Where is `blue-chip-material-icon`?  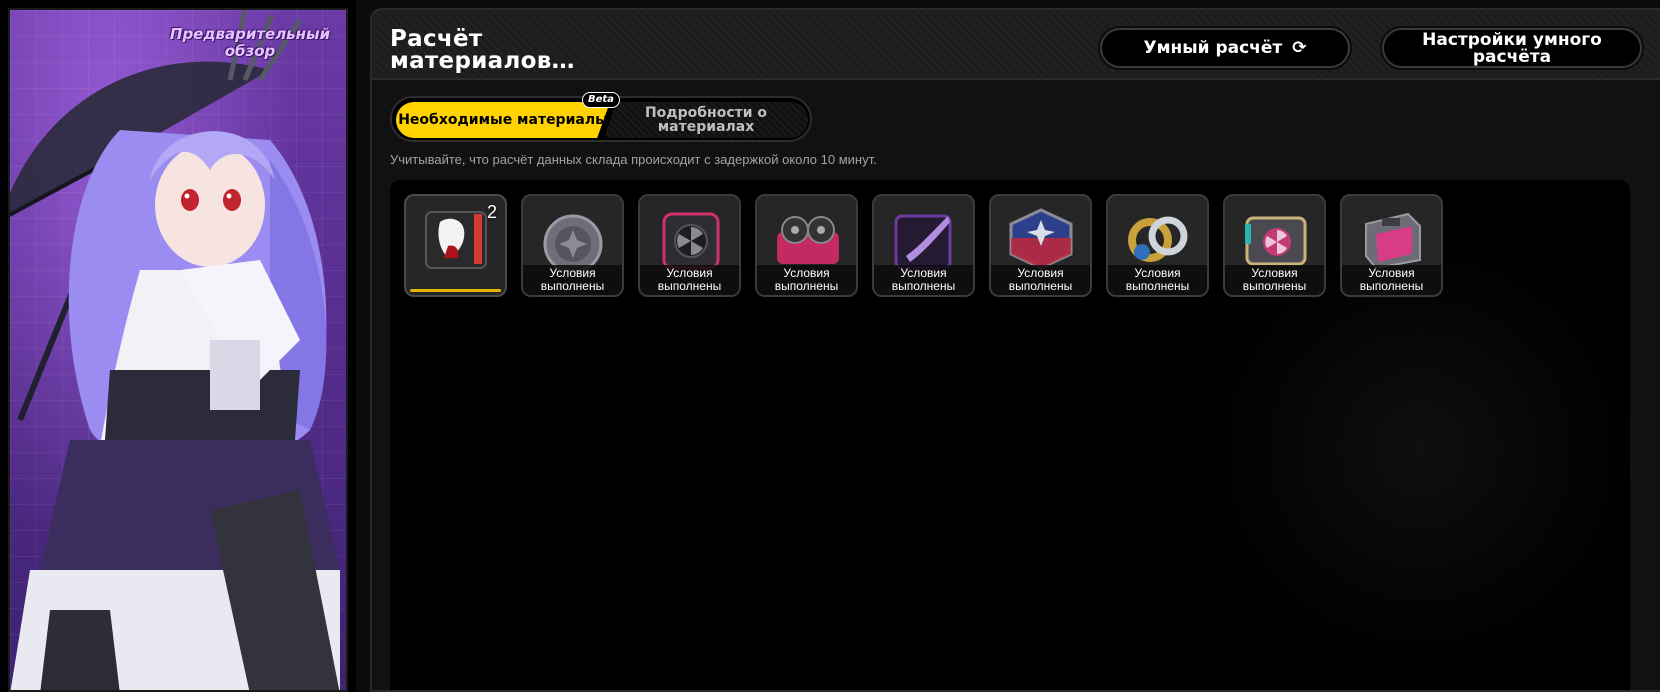 blue-chip-material-icon is located at coordinates (1041, 239).